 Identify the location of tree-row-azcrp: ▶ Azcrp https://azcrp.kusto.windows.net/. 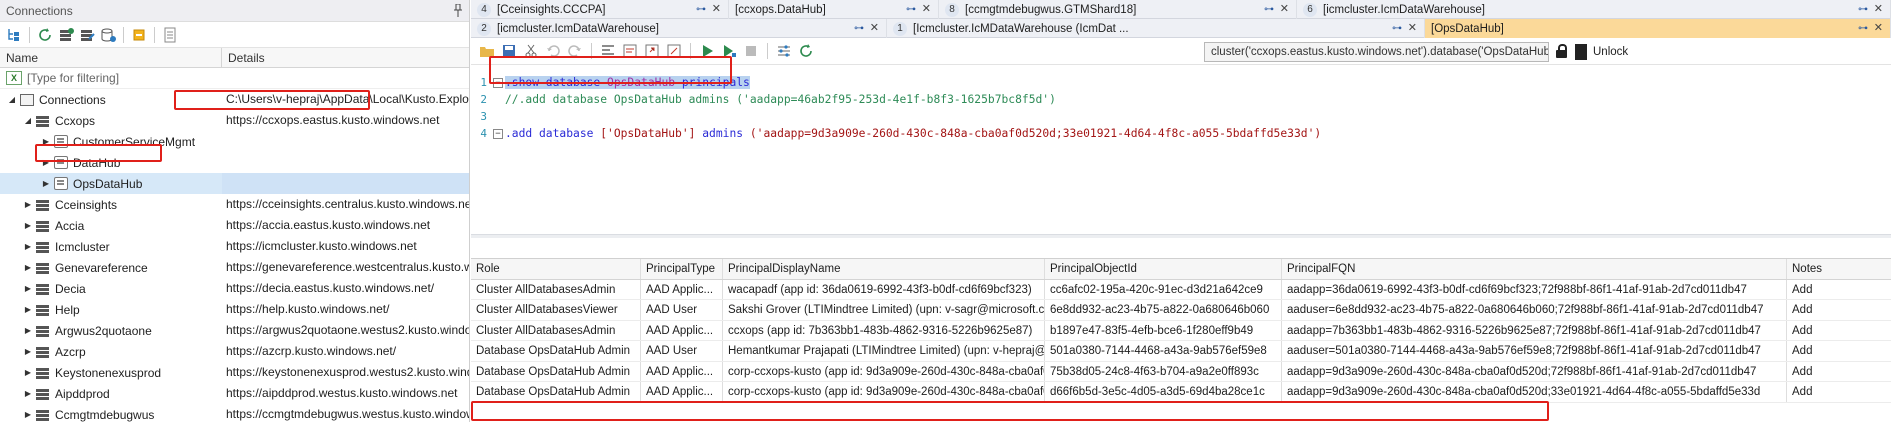
(234, 351).